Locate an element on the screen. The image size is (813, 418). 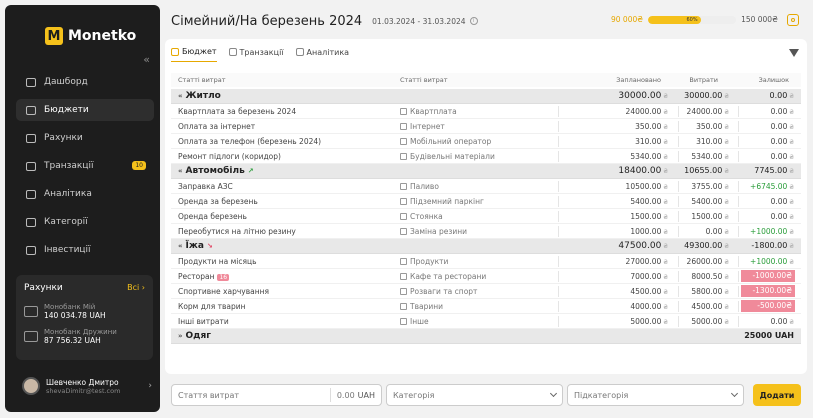
add-button: Додати is located at coordinates (777, 395).